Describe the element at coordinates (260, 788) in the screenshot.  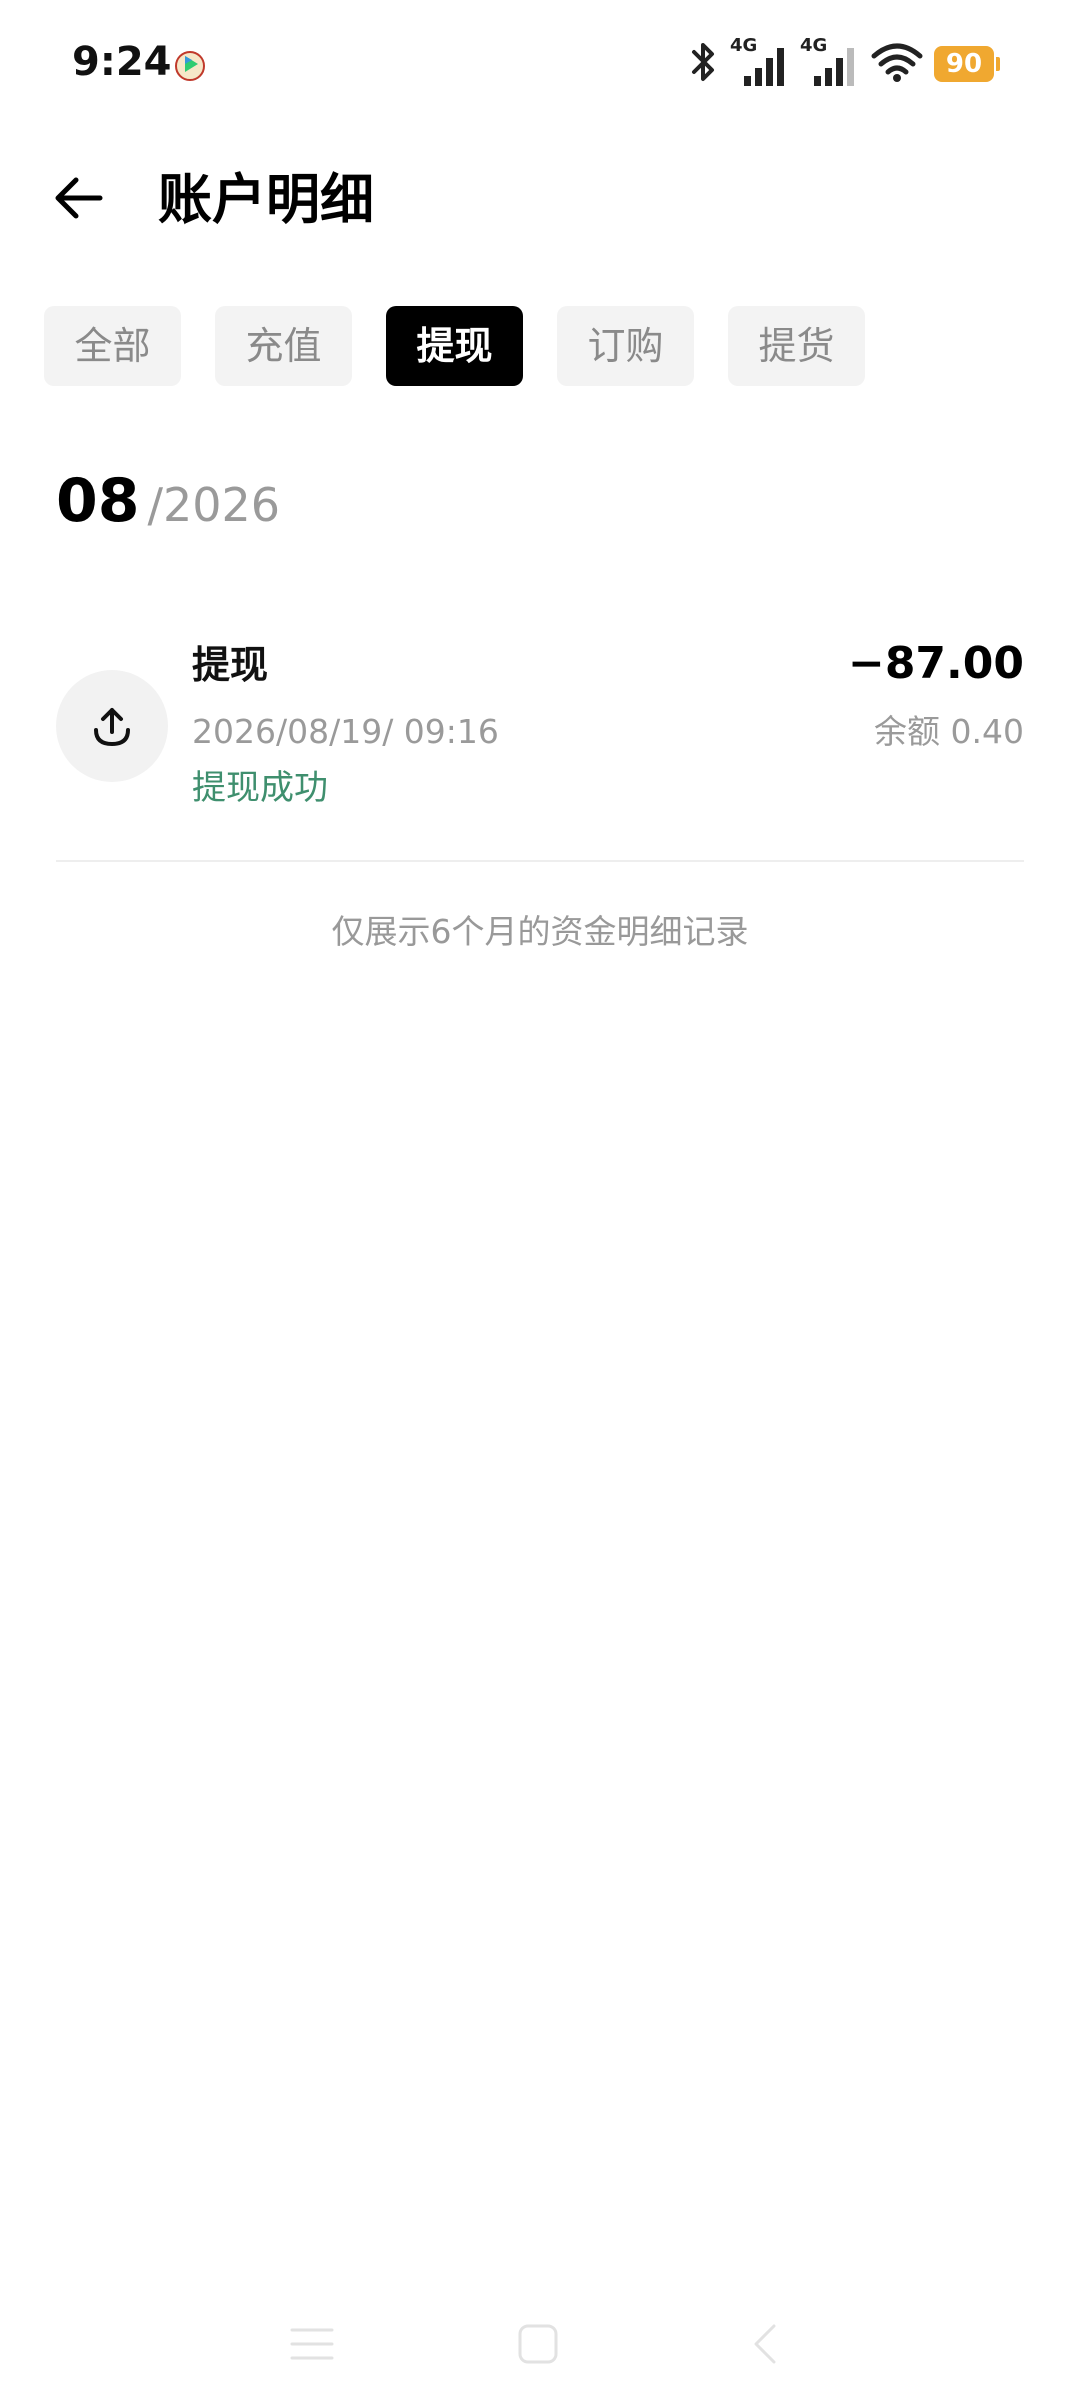
I see `transaction-status: 提现成功` at that location.